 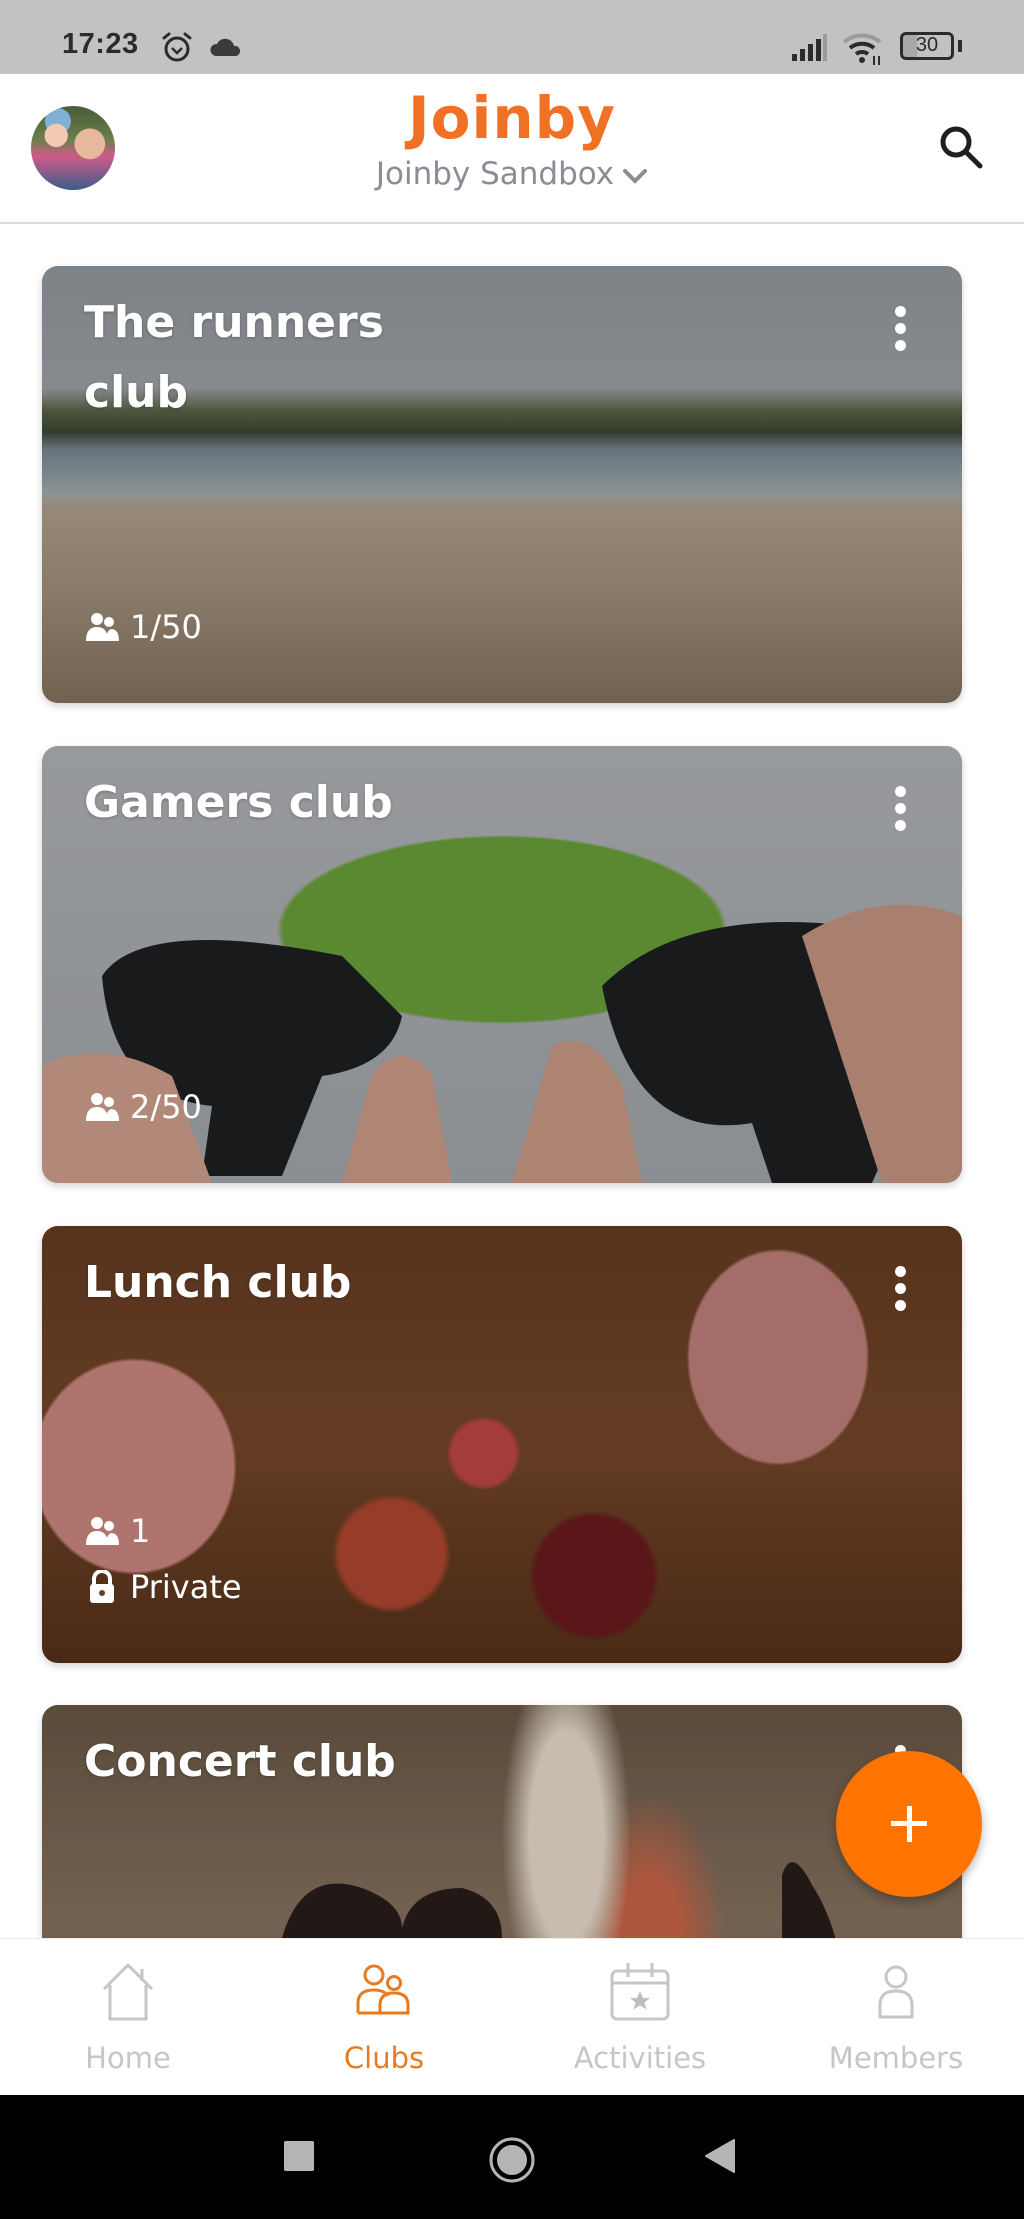 I want to click on app-header: Joinby Joinby Sandbox, so click(x=512, y=149).